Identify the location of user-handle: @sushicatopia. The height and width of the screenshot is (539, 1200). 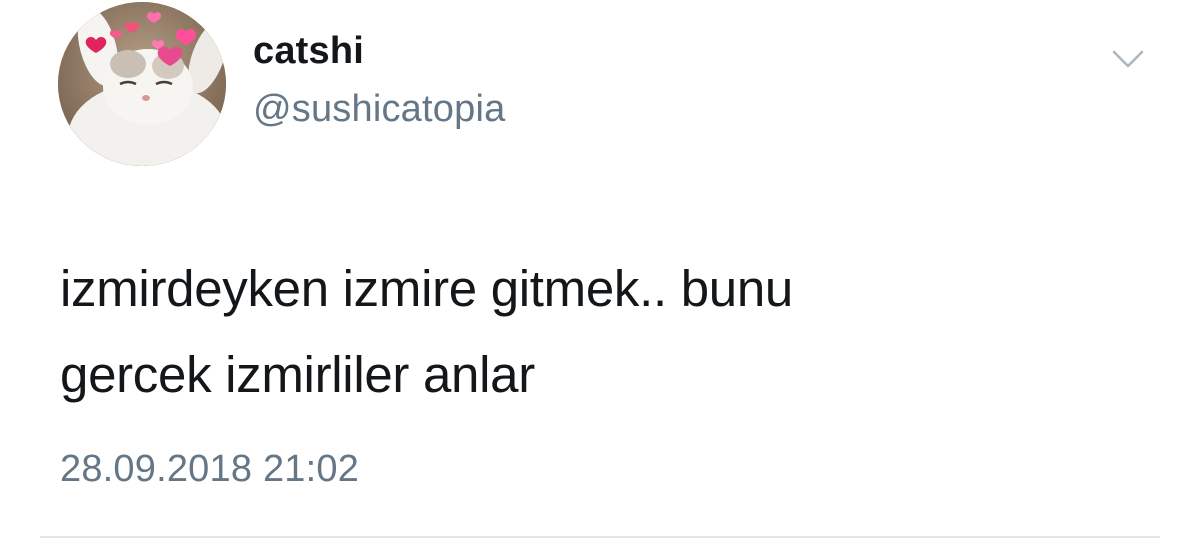
(379, 109).